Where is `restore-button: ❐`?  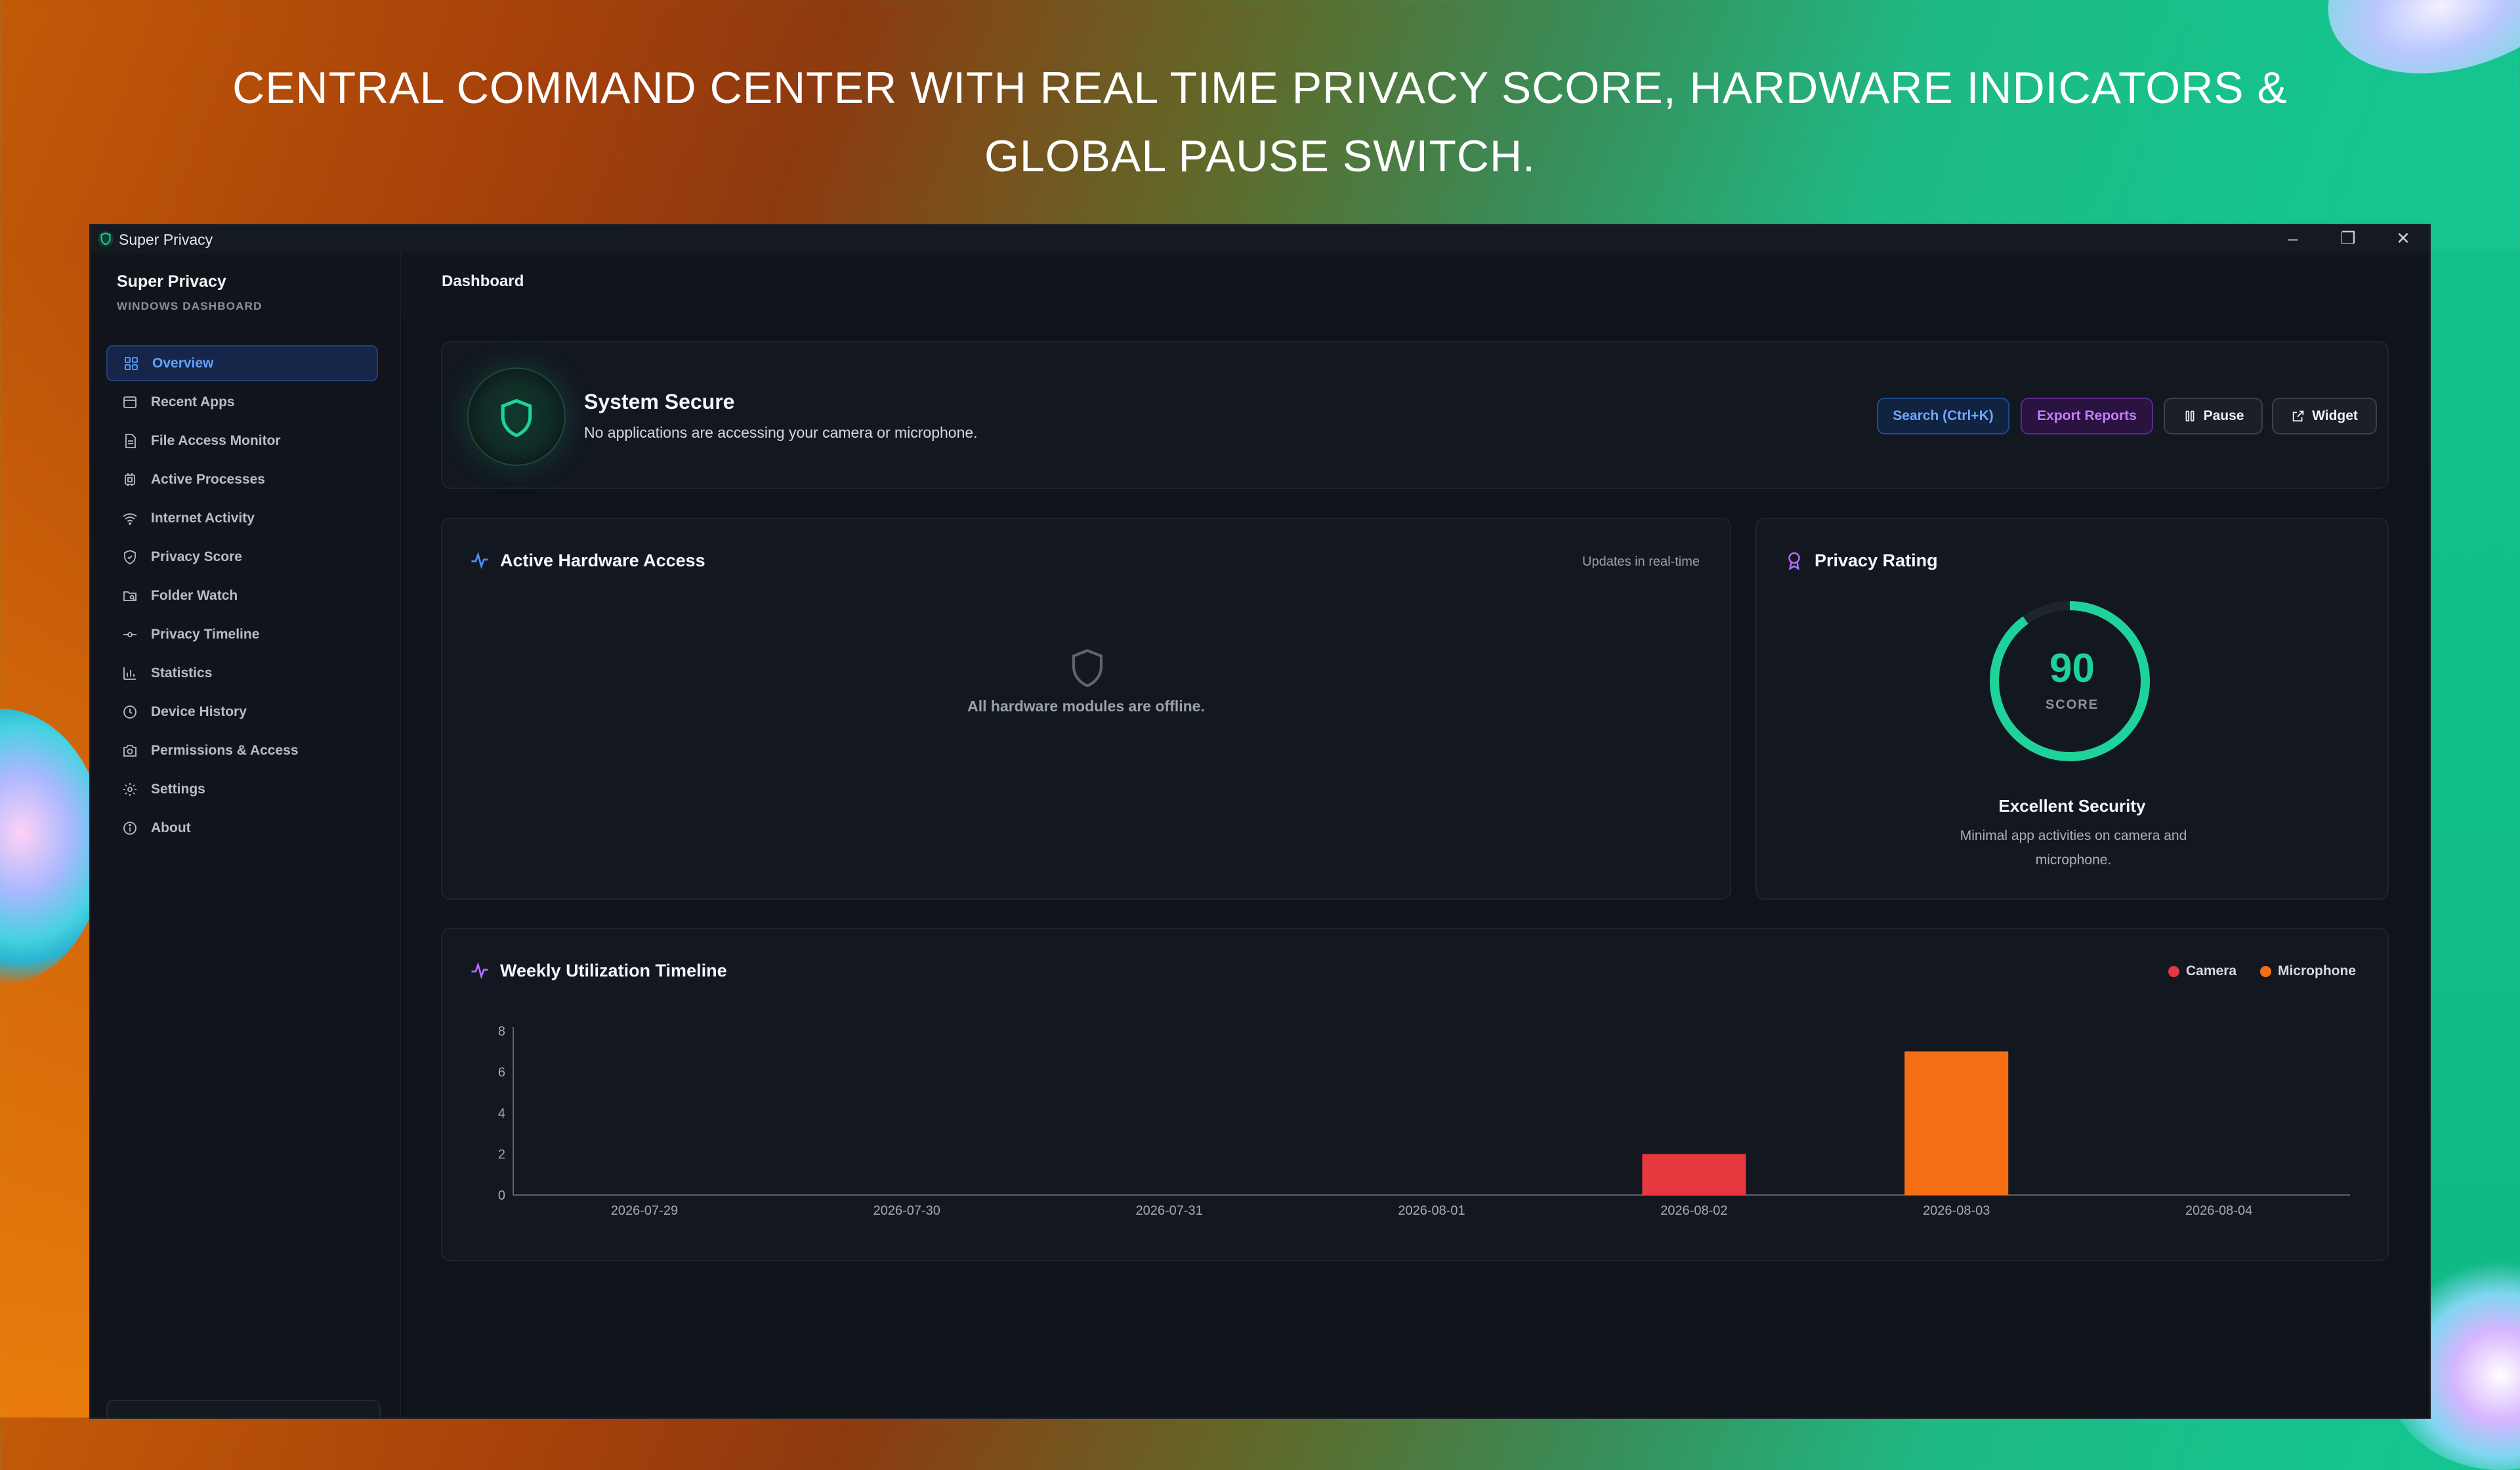 restore-button: ❐ is located at coordinates (2348, 239).